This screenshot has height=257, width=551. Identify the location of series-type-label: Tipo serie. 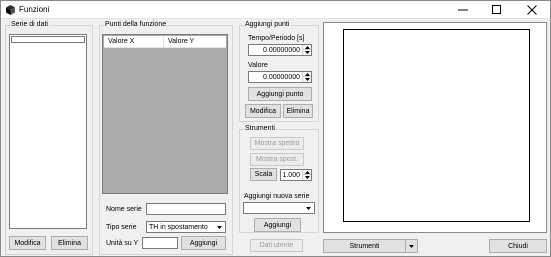
(121, 227).